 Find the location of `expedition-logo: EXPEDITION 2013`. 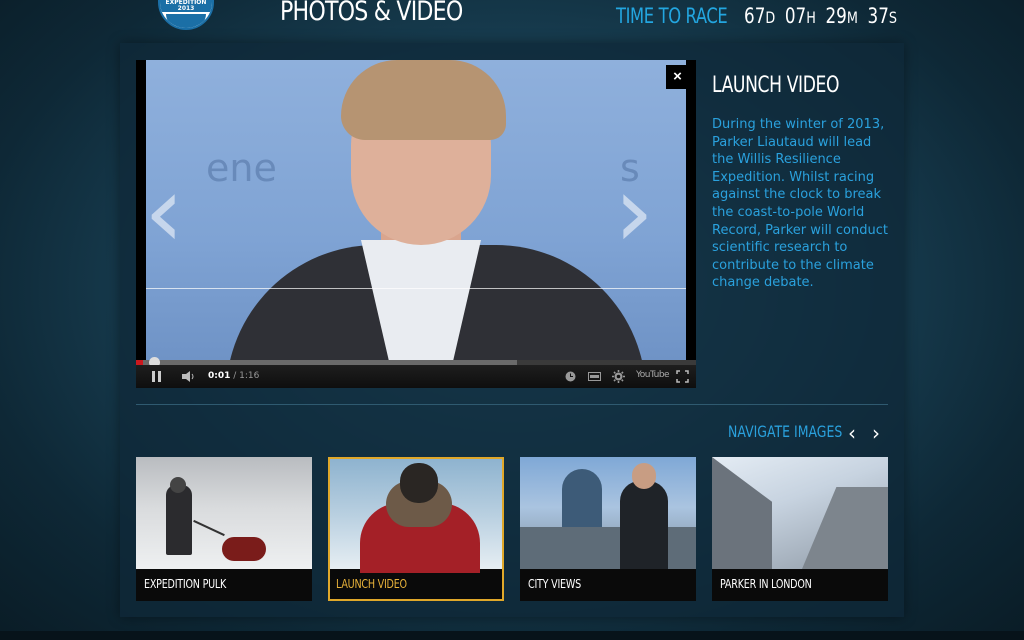

expedition-logo: EXPEDITION 2013 is located at coordinates (186, 15).